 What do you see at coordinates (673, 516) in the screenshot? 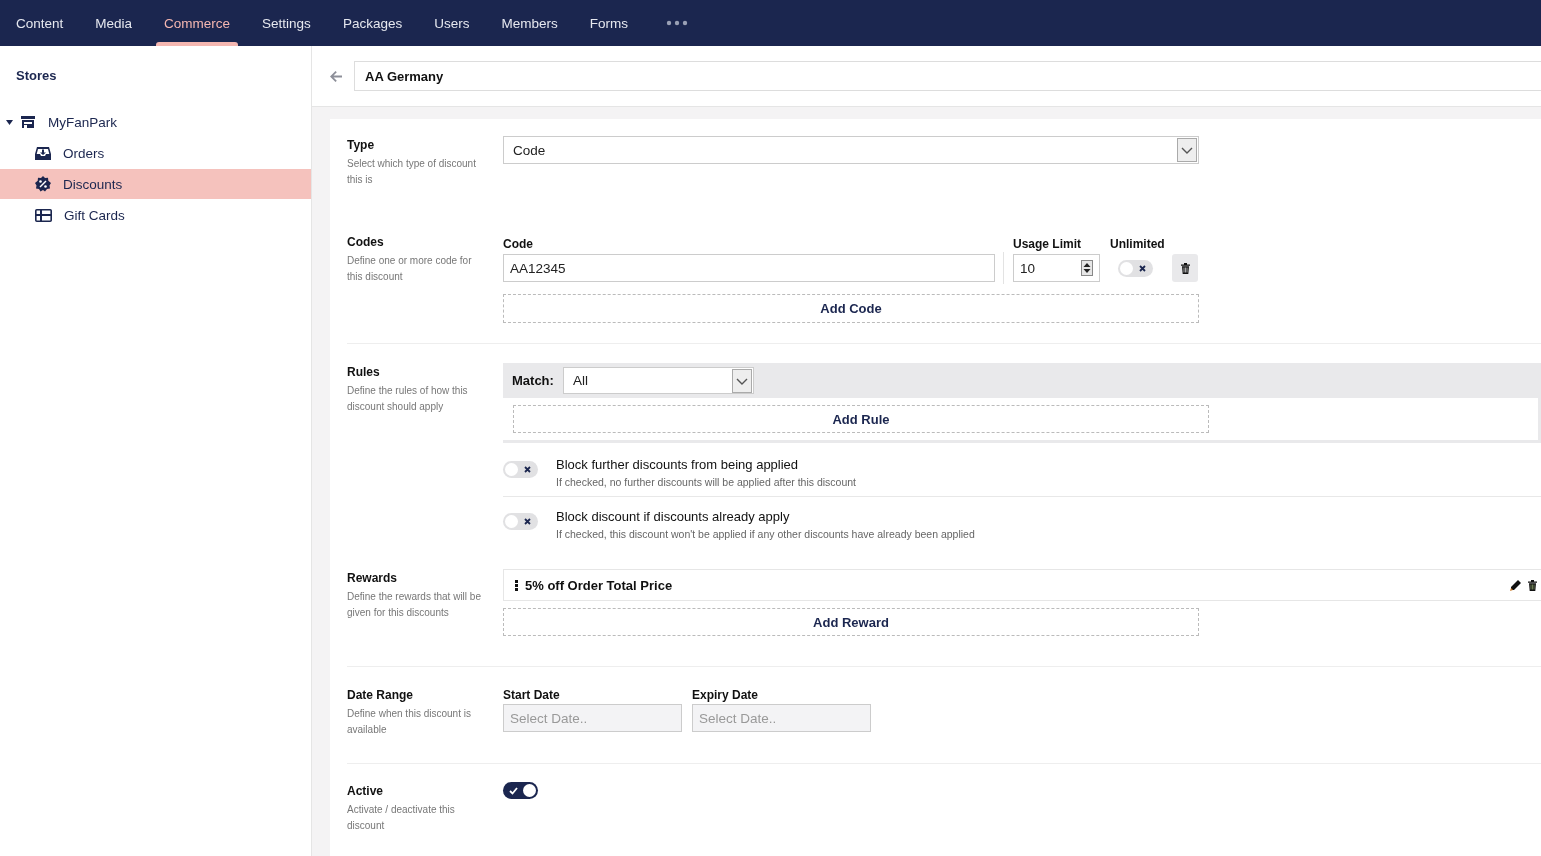
I see `option-title: Block discount if discounts already apply` at bounding box center [673, 516].